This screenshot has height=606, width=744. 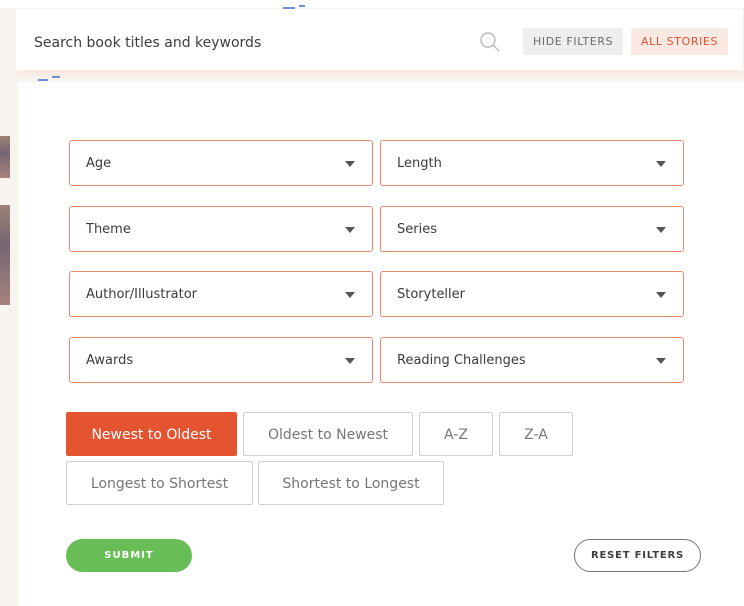 What do you see at coordinates (372, 4) in the screenshot?
I see `background-page-strip` at bounding box center [372, 4].